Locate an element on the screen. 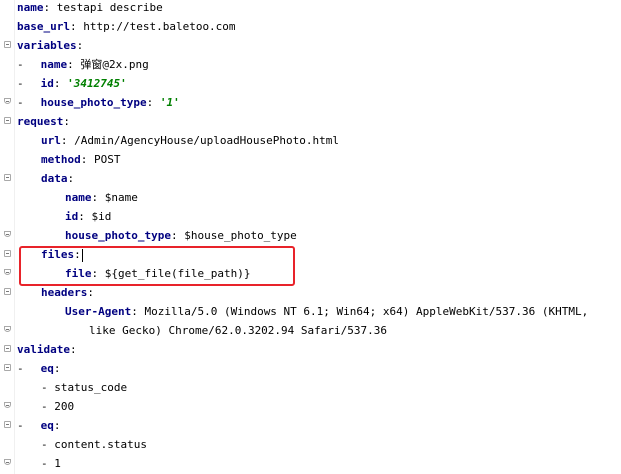 The height and width of the screenshot is (474, 621). code-text: - house_photo_type: '1' is located at coordinates (98, 102).